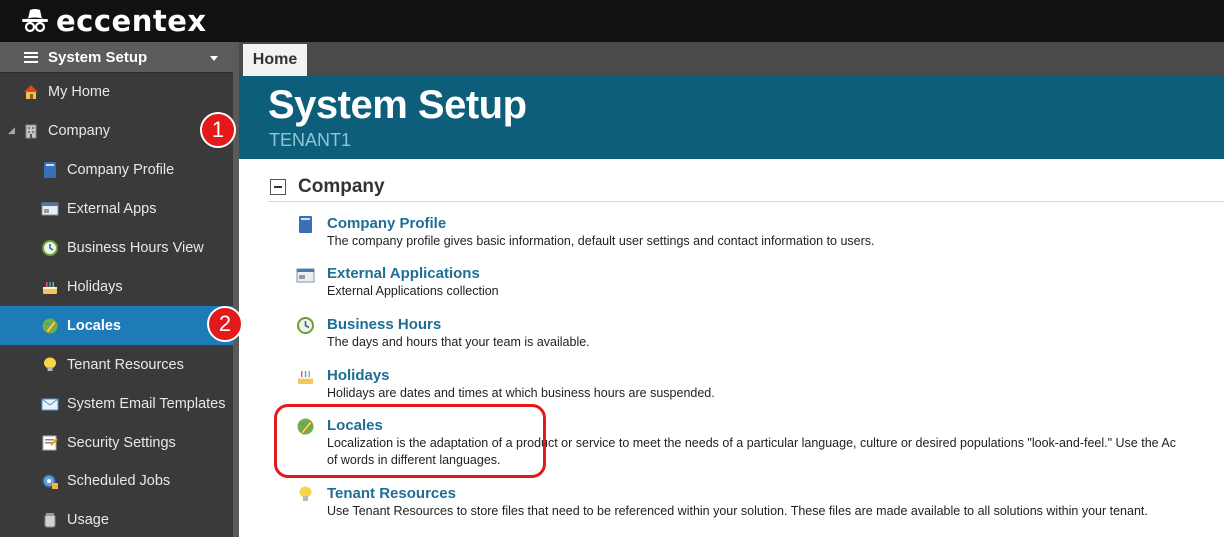 The width and height of the screenshot is (1224, 539). I want to click on sidebar-item-holidays: Holidays, so click(116, 286).